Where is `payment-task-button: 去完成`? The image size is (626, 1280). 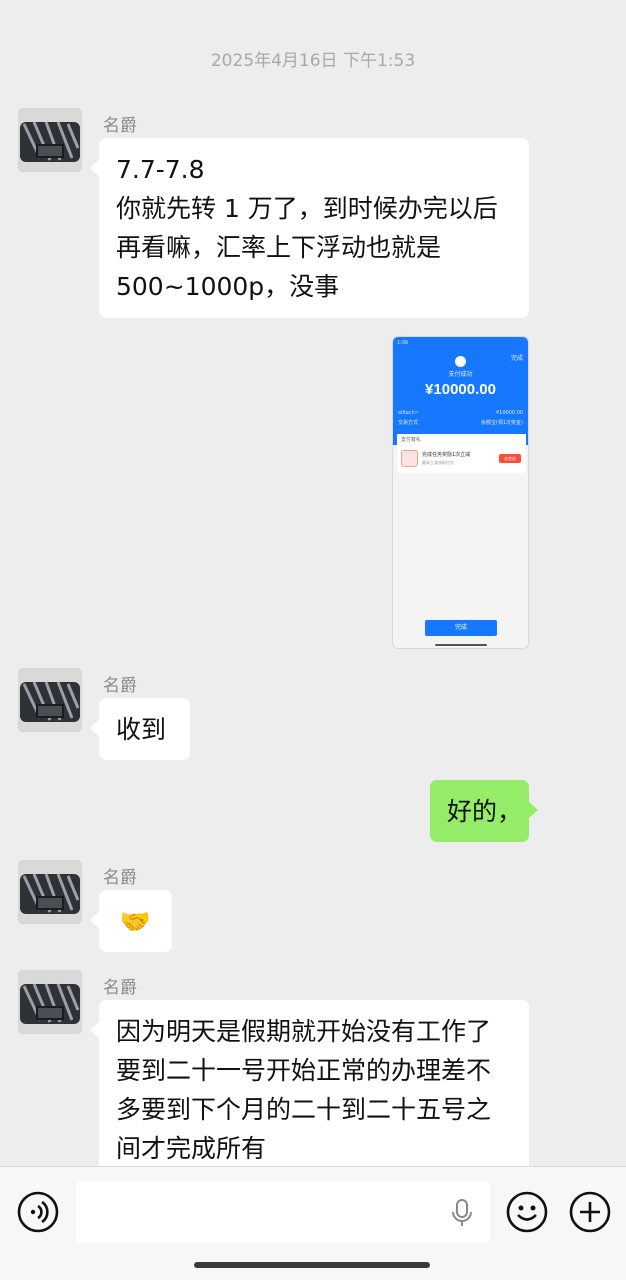
payment-task-button: 去完成 is located at coordinates (510, 458).